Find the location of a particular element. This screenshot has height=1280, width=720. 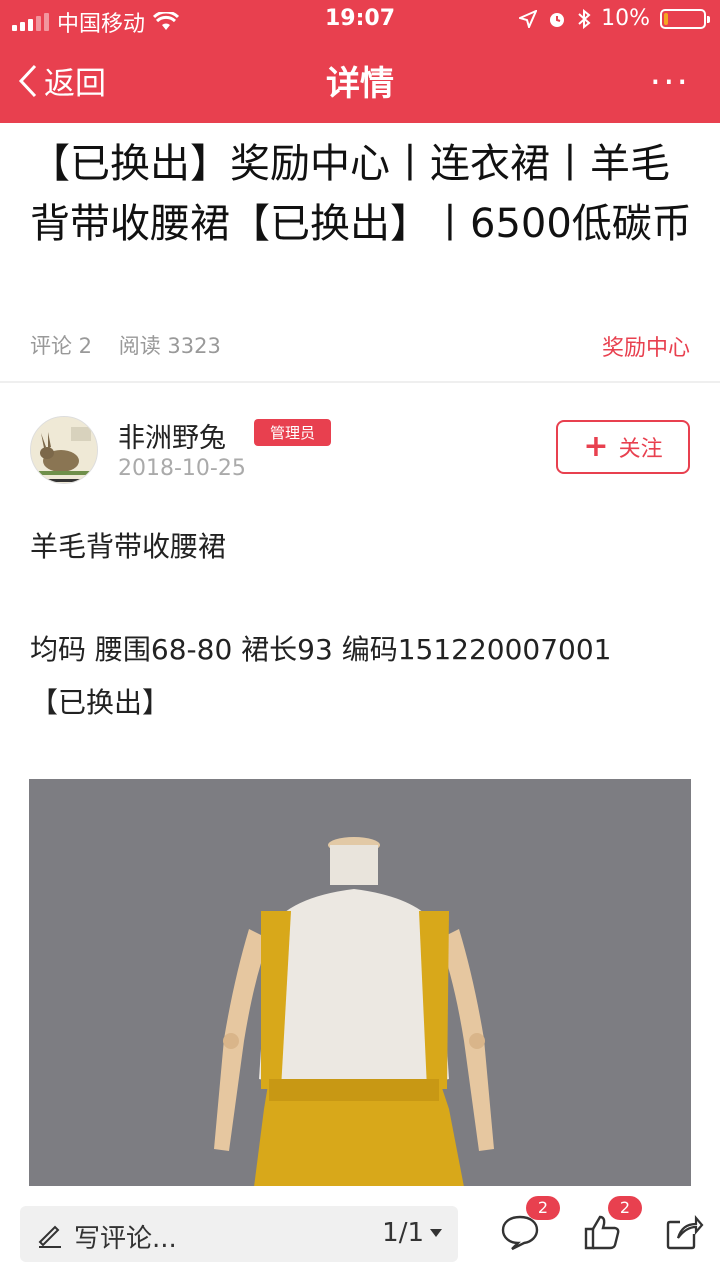

status-bar: 中国移动 19:07 10% is located at coordinates (360, 20).